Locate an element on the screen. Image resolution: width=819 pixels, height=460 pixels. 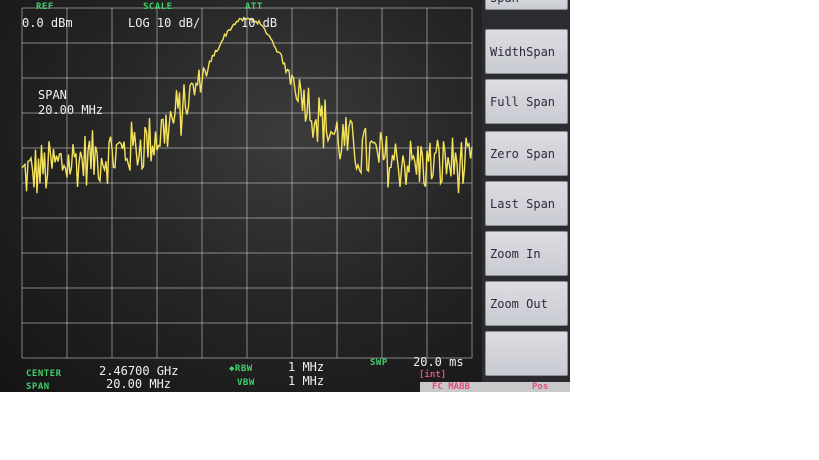
softkey-last-span: Last Span is located at coordinates (526, 203).